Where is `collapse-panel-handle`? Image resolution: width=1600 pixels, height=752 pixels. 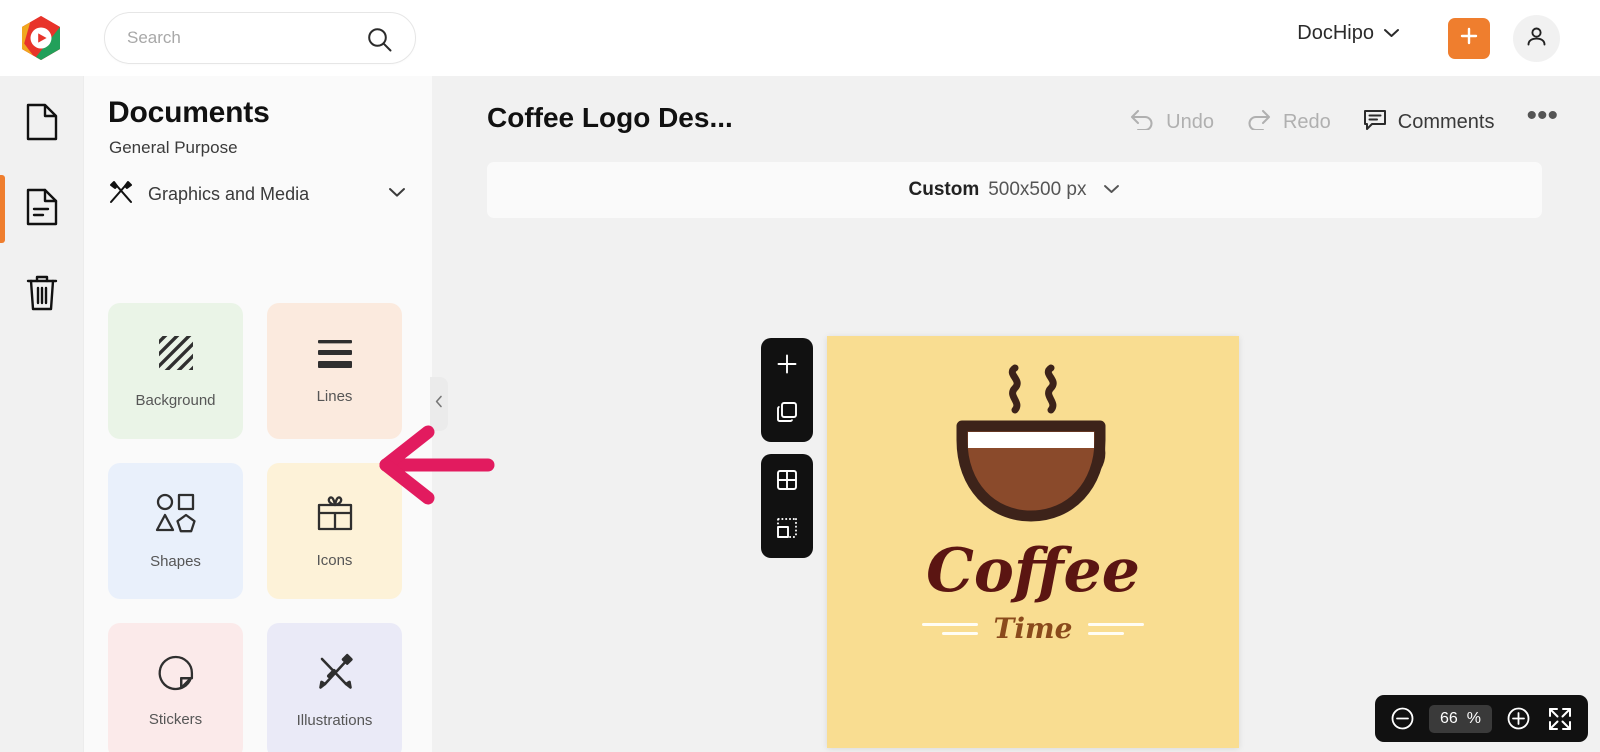 collapse-panel-handle is located at coordinates (439, 404).